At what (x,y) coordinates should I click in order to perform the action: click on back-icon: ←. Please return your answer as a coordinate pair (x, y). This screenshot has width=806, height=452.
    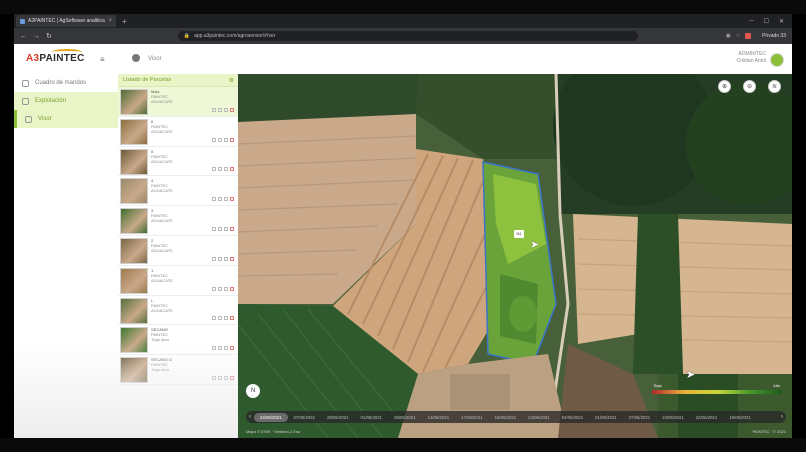
    Looking at the image, I should click on (23, 36).